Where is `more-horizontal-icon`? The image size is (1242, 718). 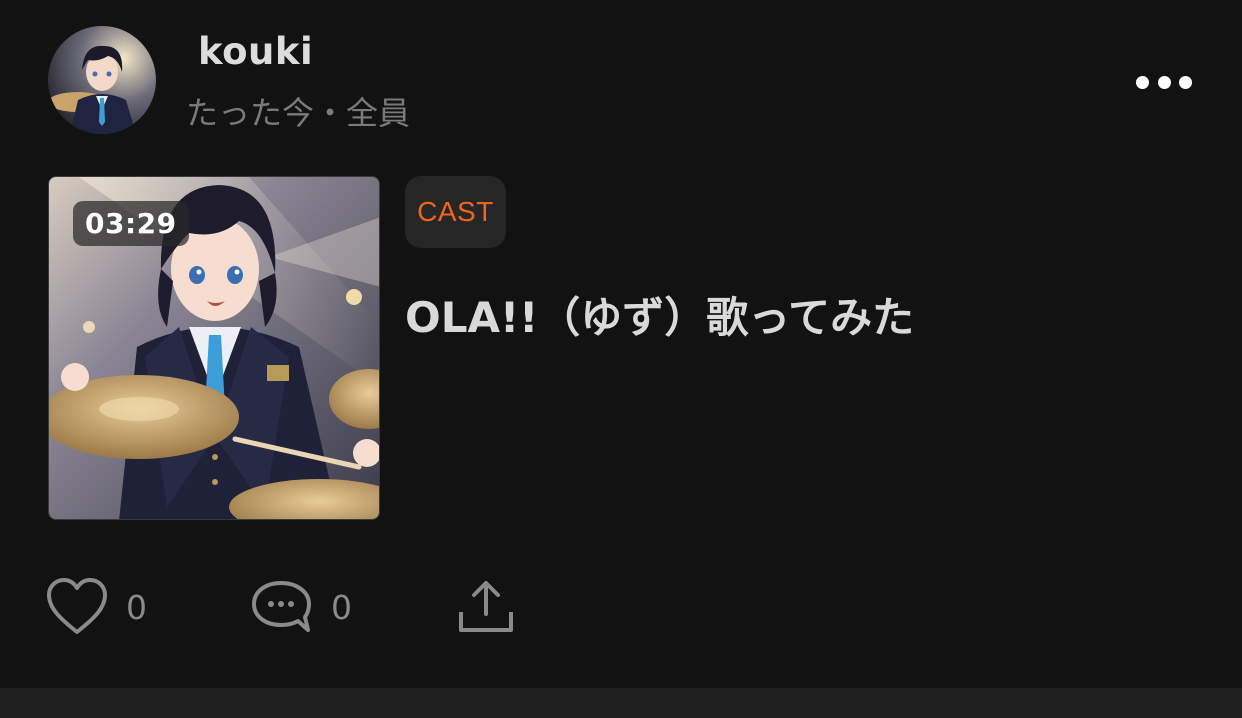 more-horizontal-icon is located at coordinates (1142, 82).